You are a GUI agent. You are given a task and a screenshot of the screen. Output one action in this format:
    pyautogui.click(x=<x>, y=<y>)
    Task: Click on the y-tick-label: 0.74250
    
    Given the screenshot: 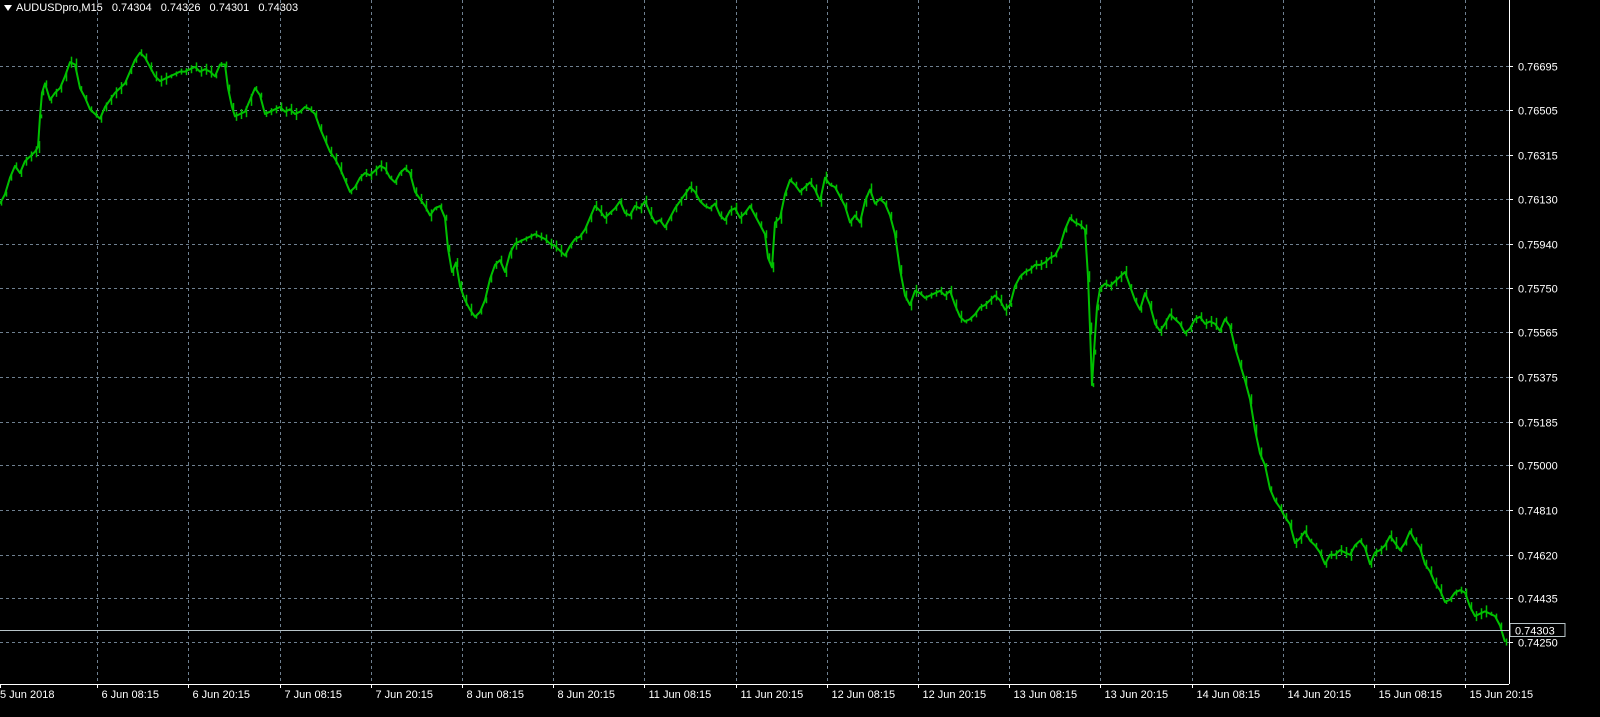 What is the action you would take?
    pyautogui.click(x=1538, y=644)
    